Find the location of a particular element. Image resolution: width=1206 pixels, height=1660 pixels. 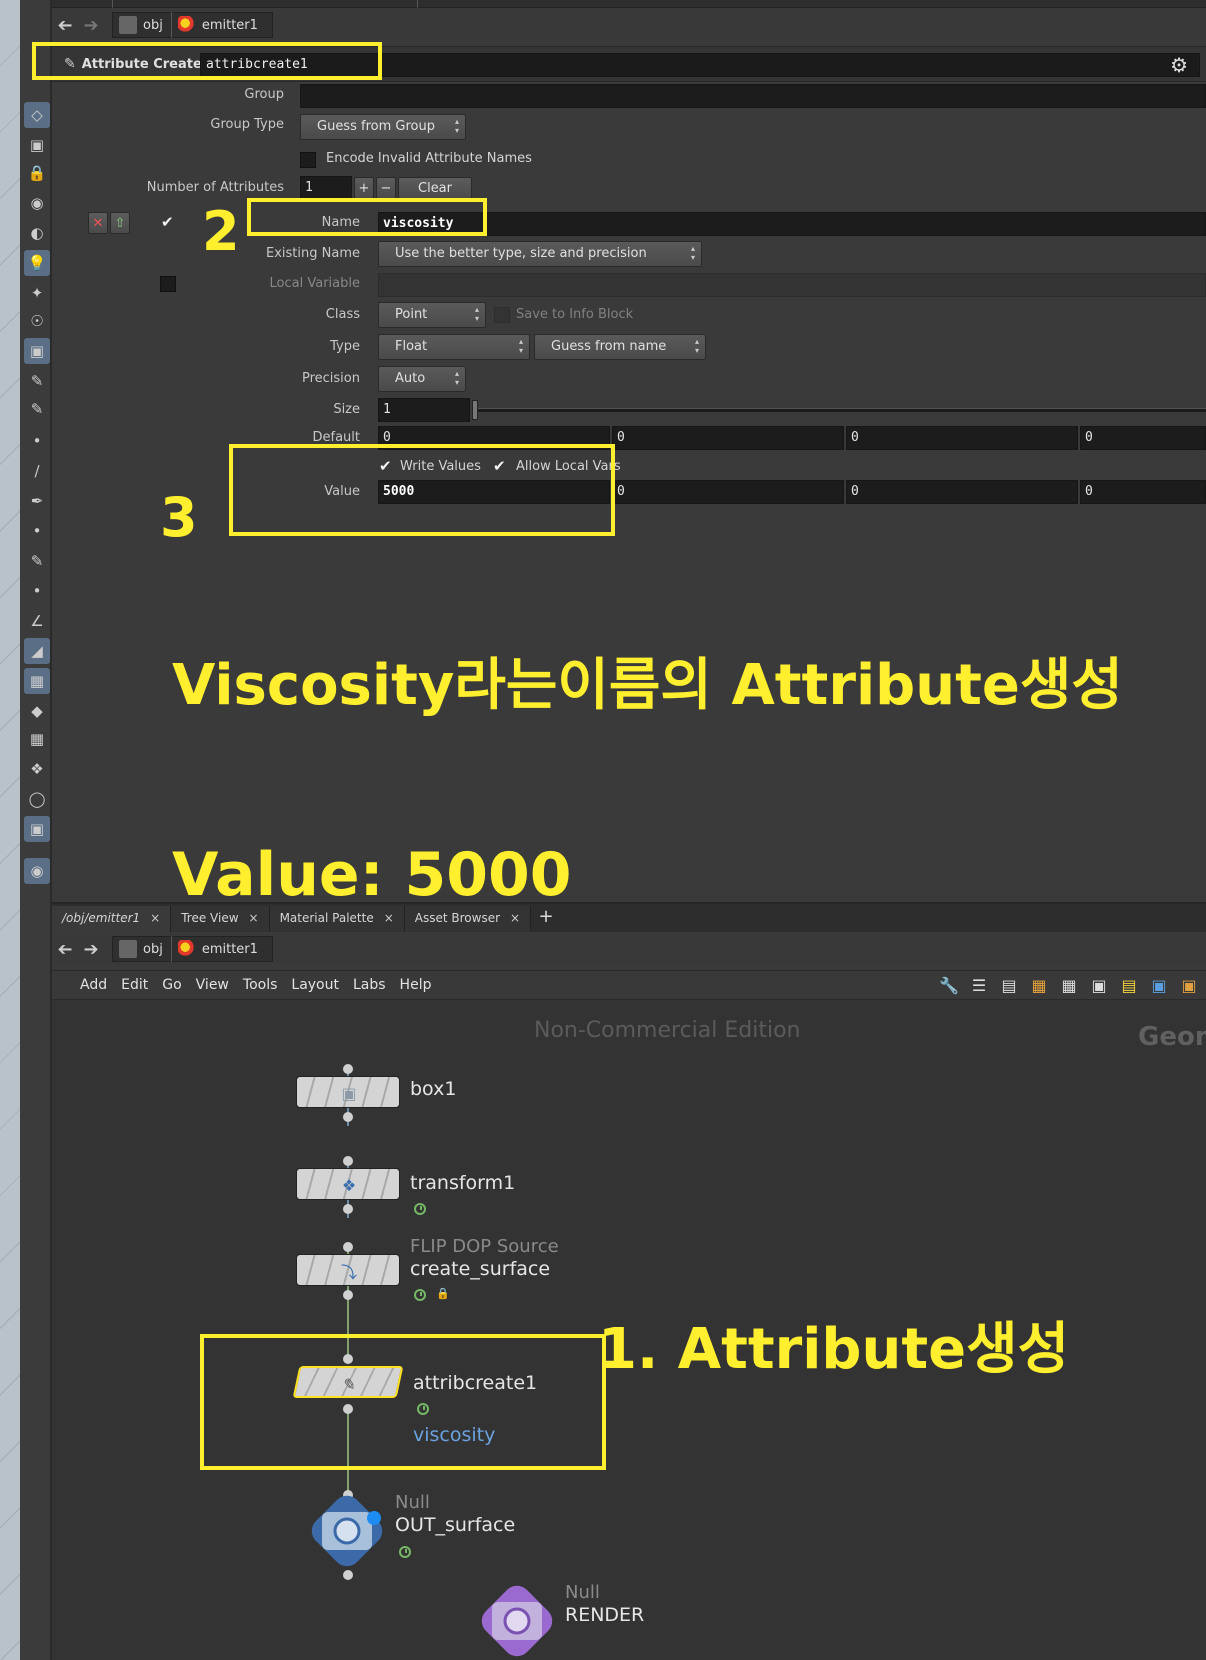

lamp-icon: ☉ is located at coordinates (37, 321).